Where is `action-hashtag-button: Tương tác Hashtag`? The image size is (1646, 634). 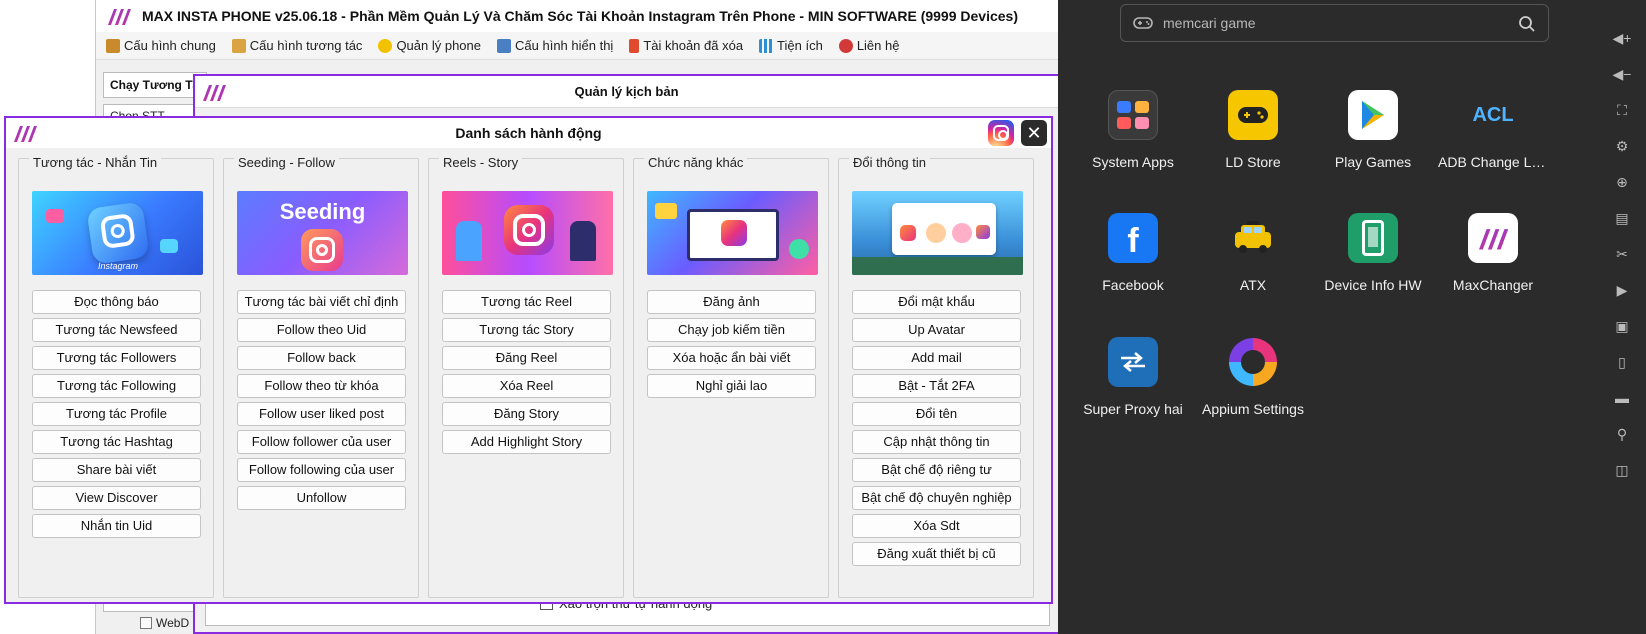 action-hashtag-button: Tương tác Hashtag is located at coordinates (116, 442).